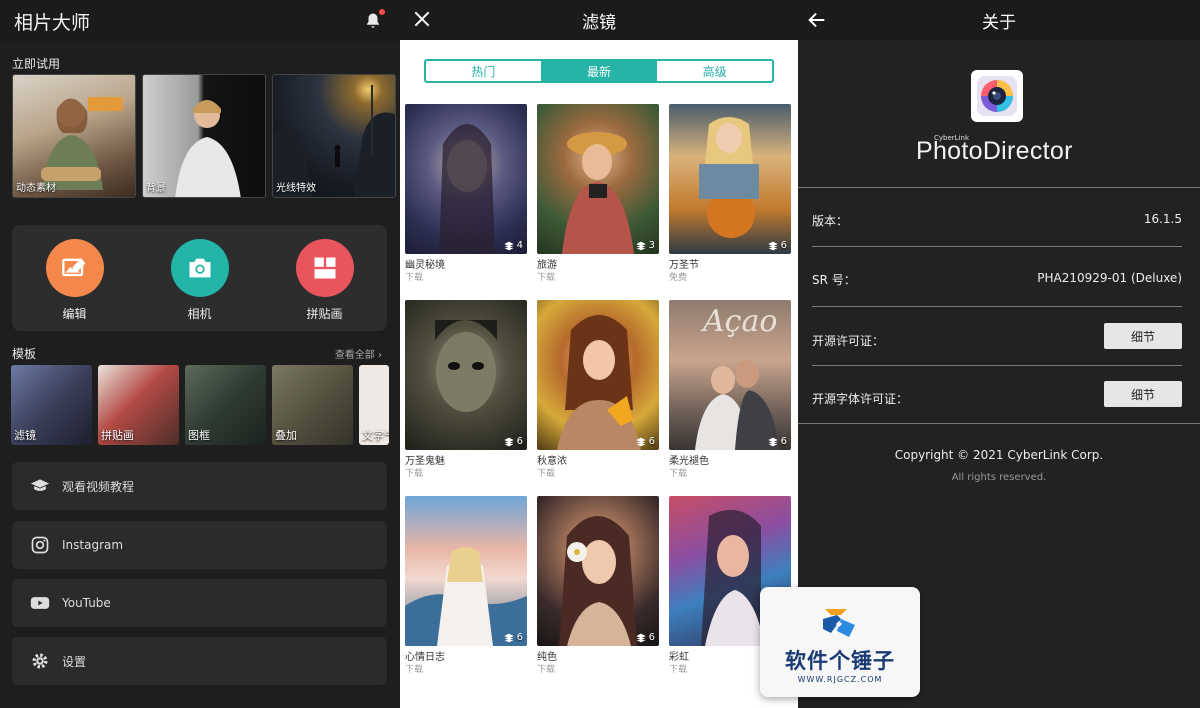 This screenshot has width=1200, height=708. I want to click on menu-label: Instagram, so click(93, 545).